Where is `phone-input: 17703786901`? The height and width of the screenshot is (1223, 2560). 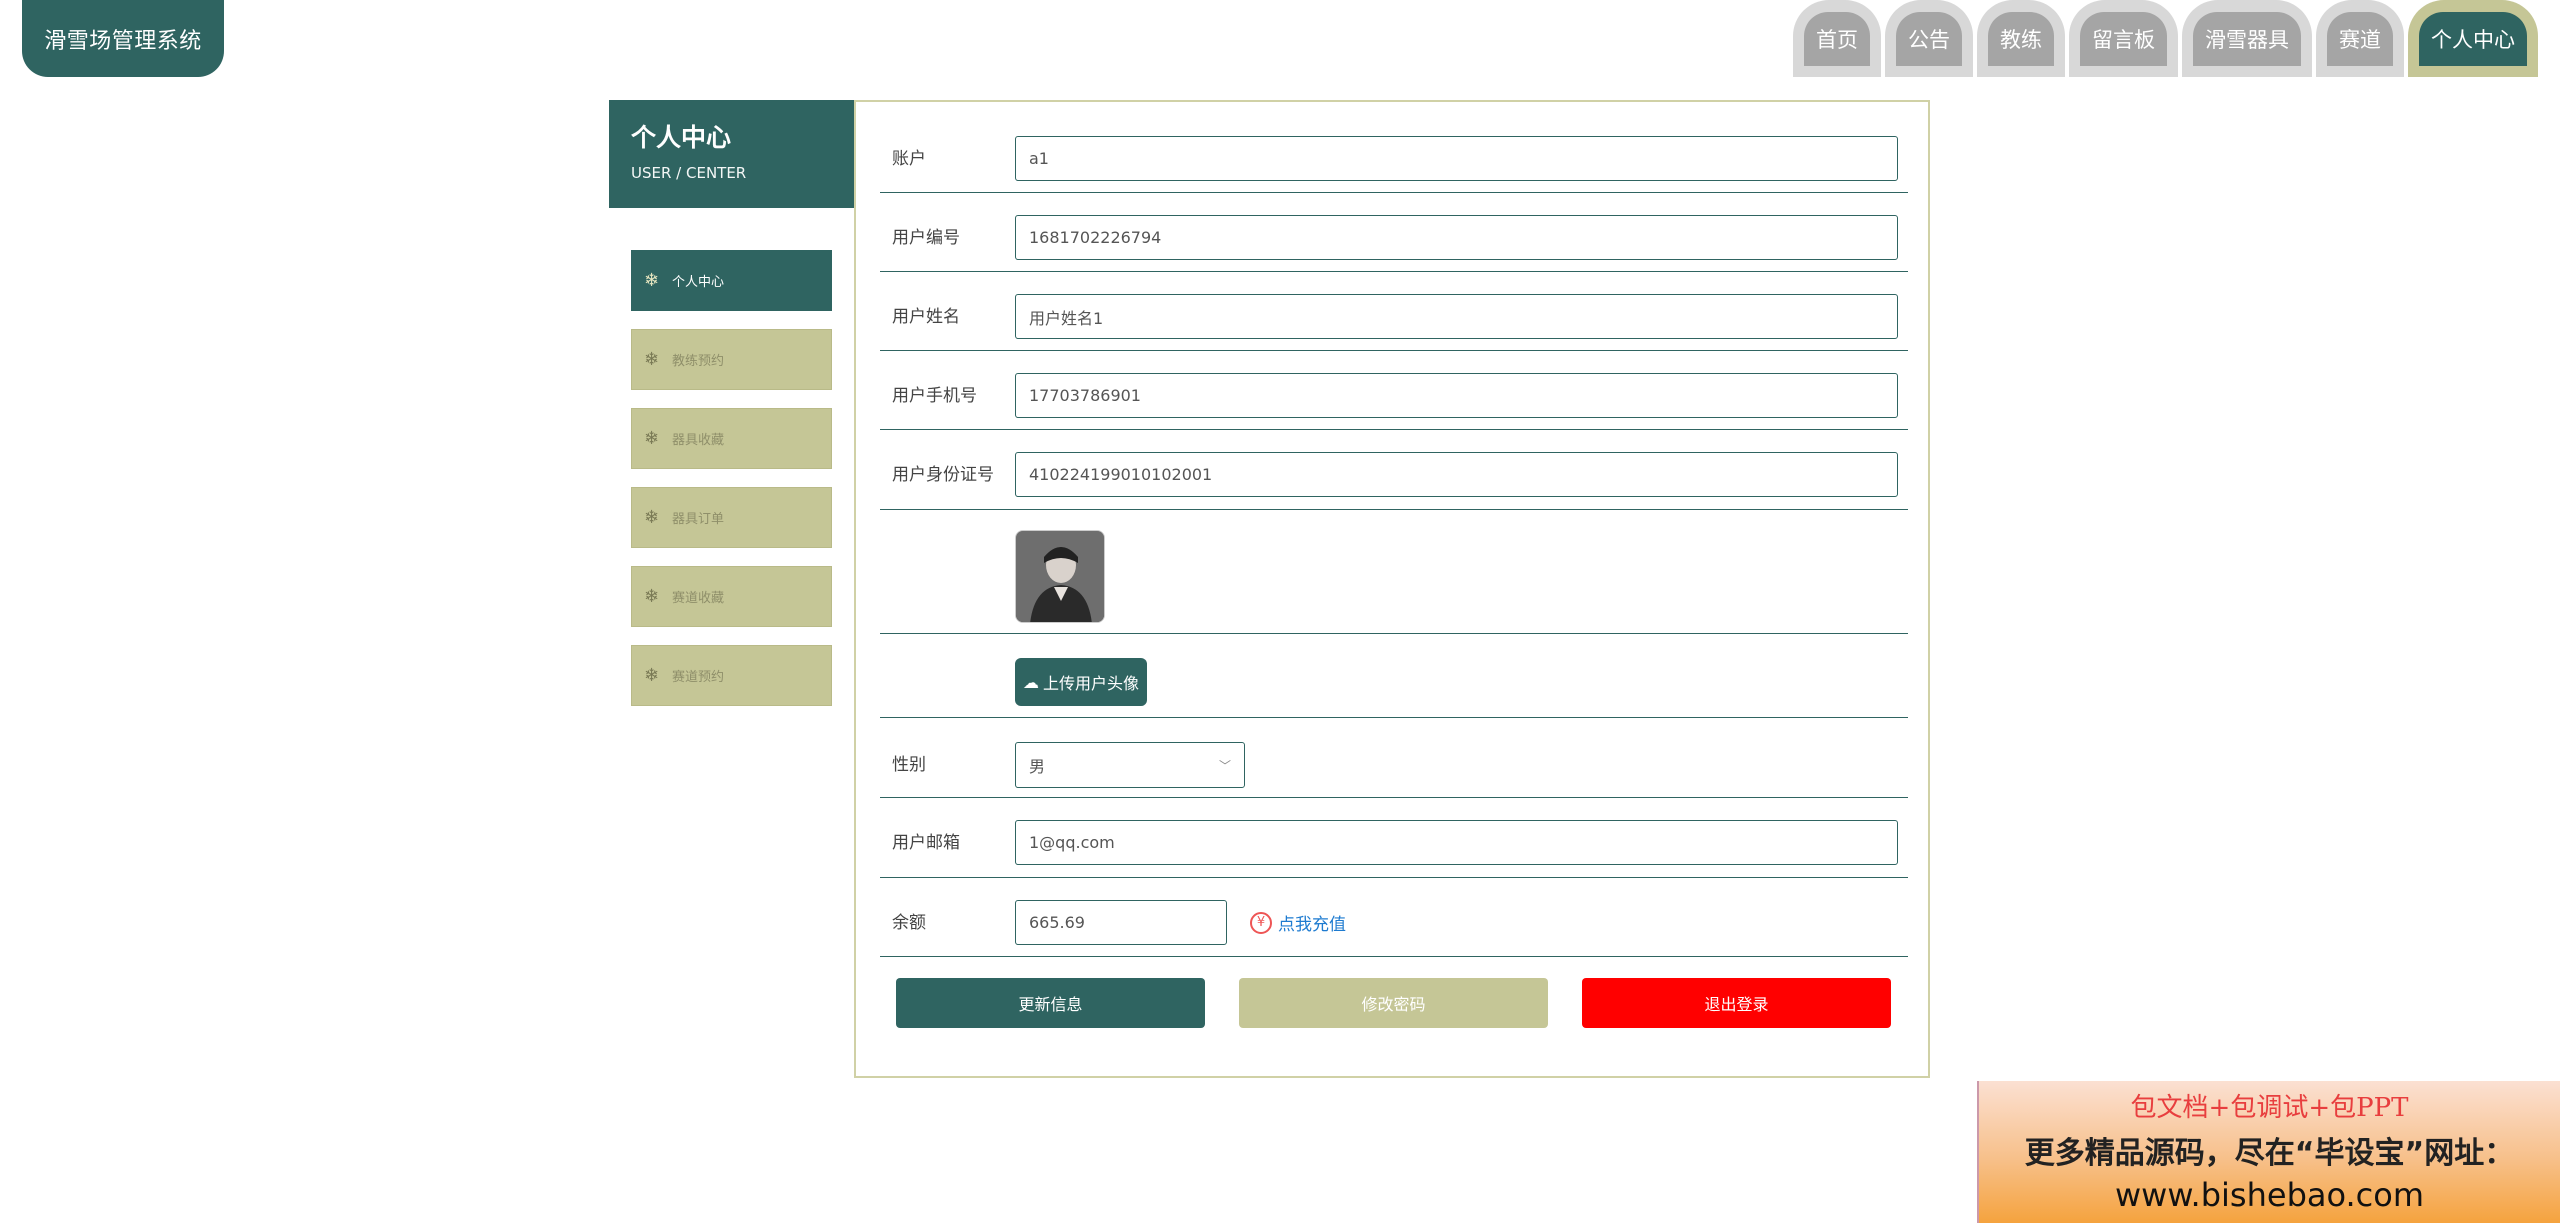
phone-input: 17703786901 is located at coordinates (1456, 395).